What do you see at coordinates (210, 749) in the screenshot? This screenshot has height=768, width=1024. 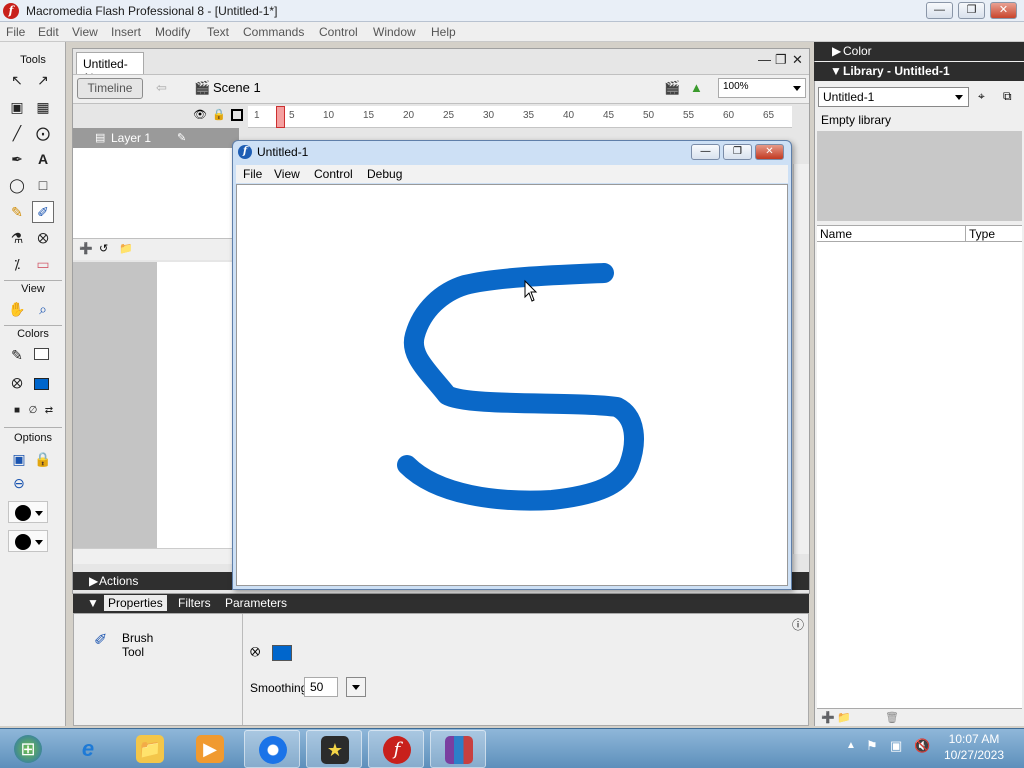 I see `media-player-taskbar: ▶` at bounding box center [210, 749].